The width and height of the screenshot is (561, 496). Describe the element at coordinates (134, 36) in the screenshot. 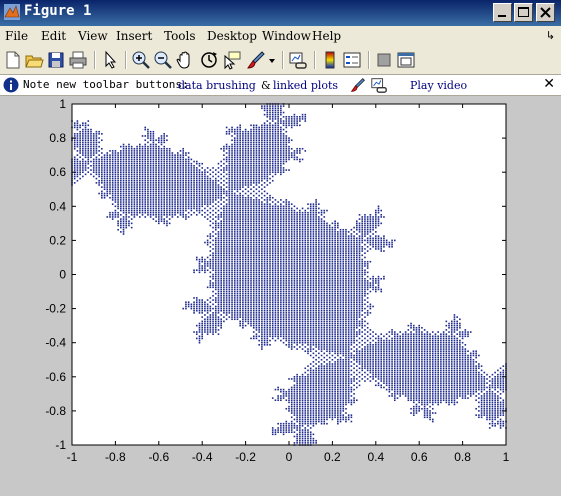

I see `menu-insert: Insert` at that location.